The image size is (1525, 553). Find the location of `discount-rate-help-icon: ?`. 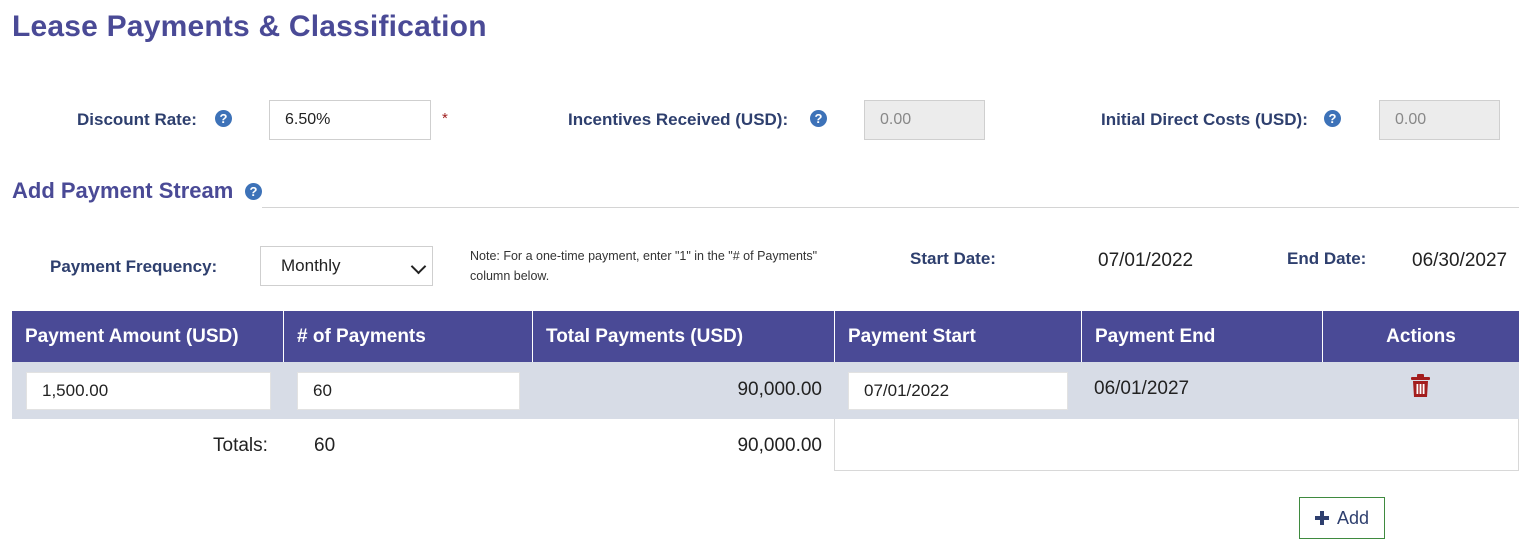

discount-rate-help-icon: ? is located at coordinates (223, 118).